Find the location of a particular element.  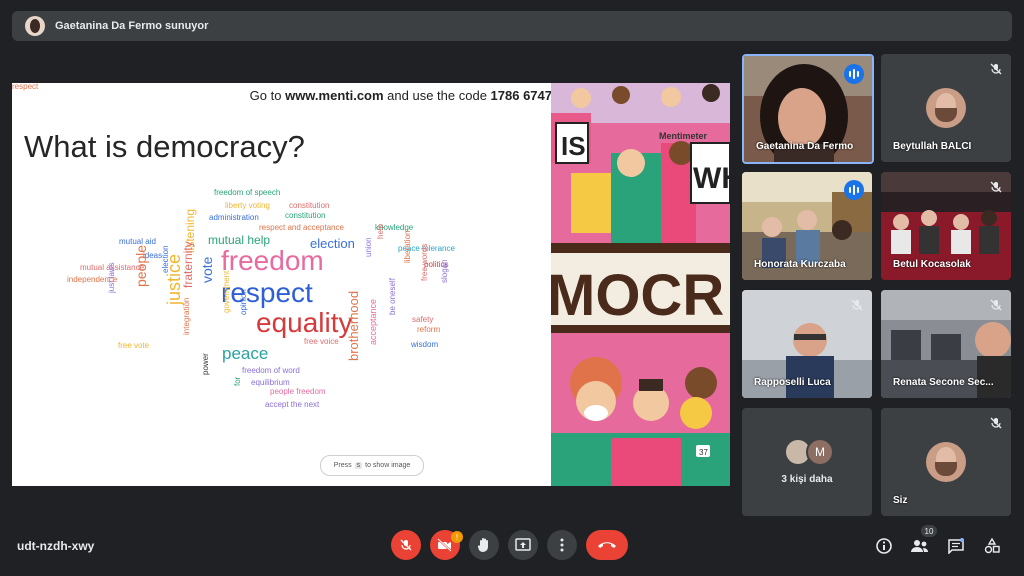

word-cloud-word: slogan is located at coordinates (444, 271).